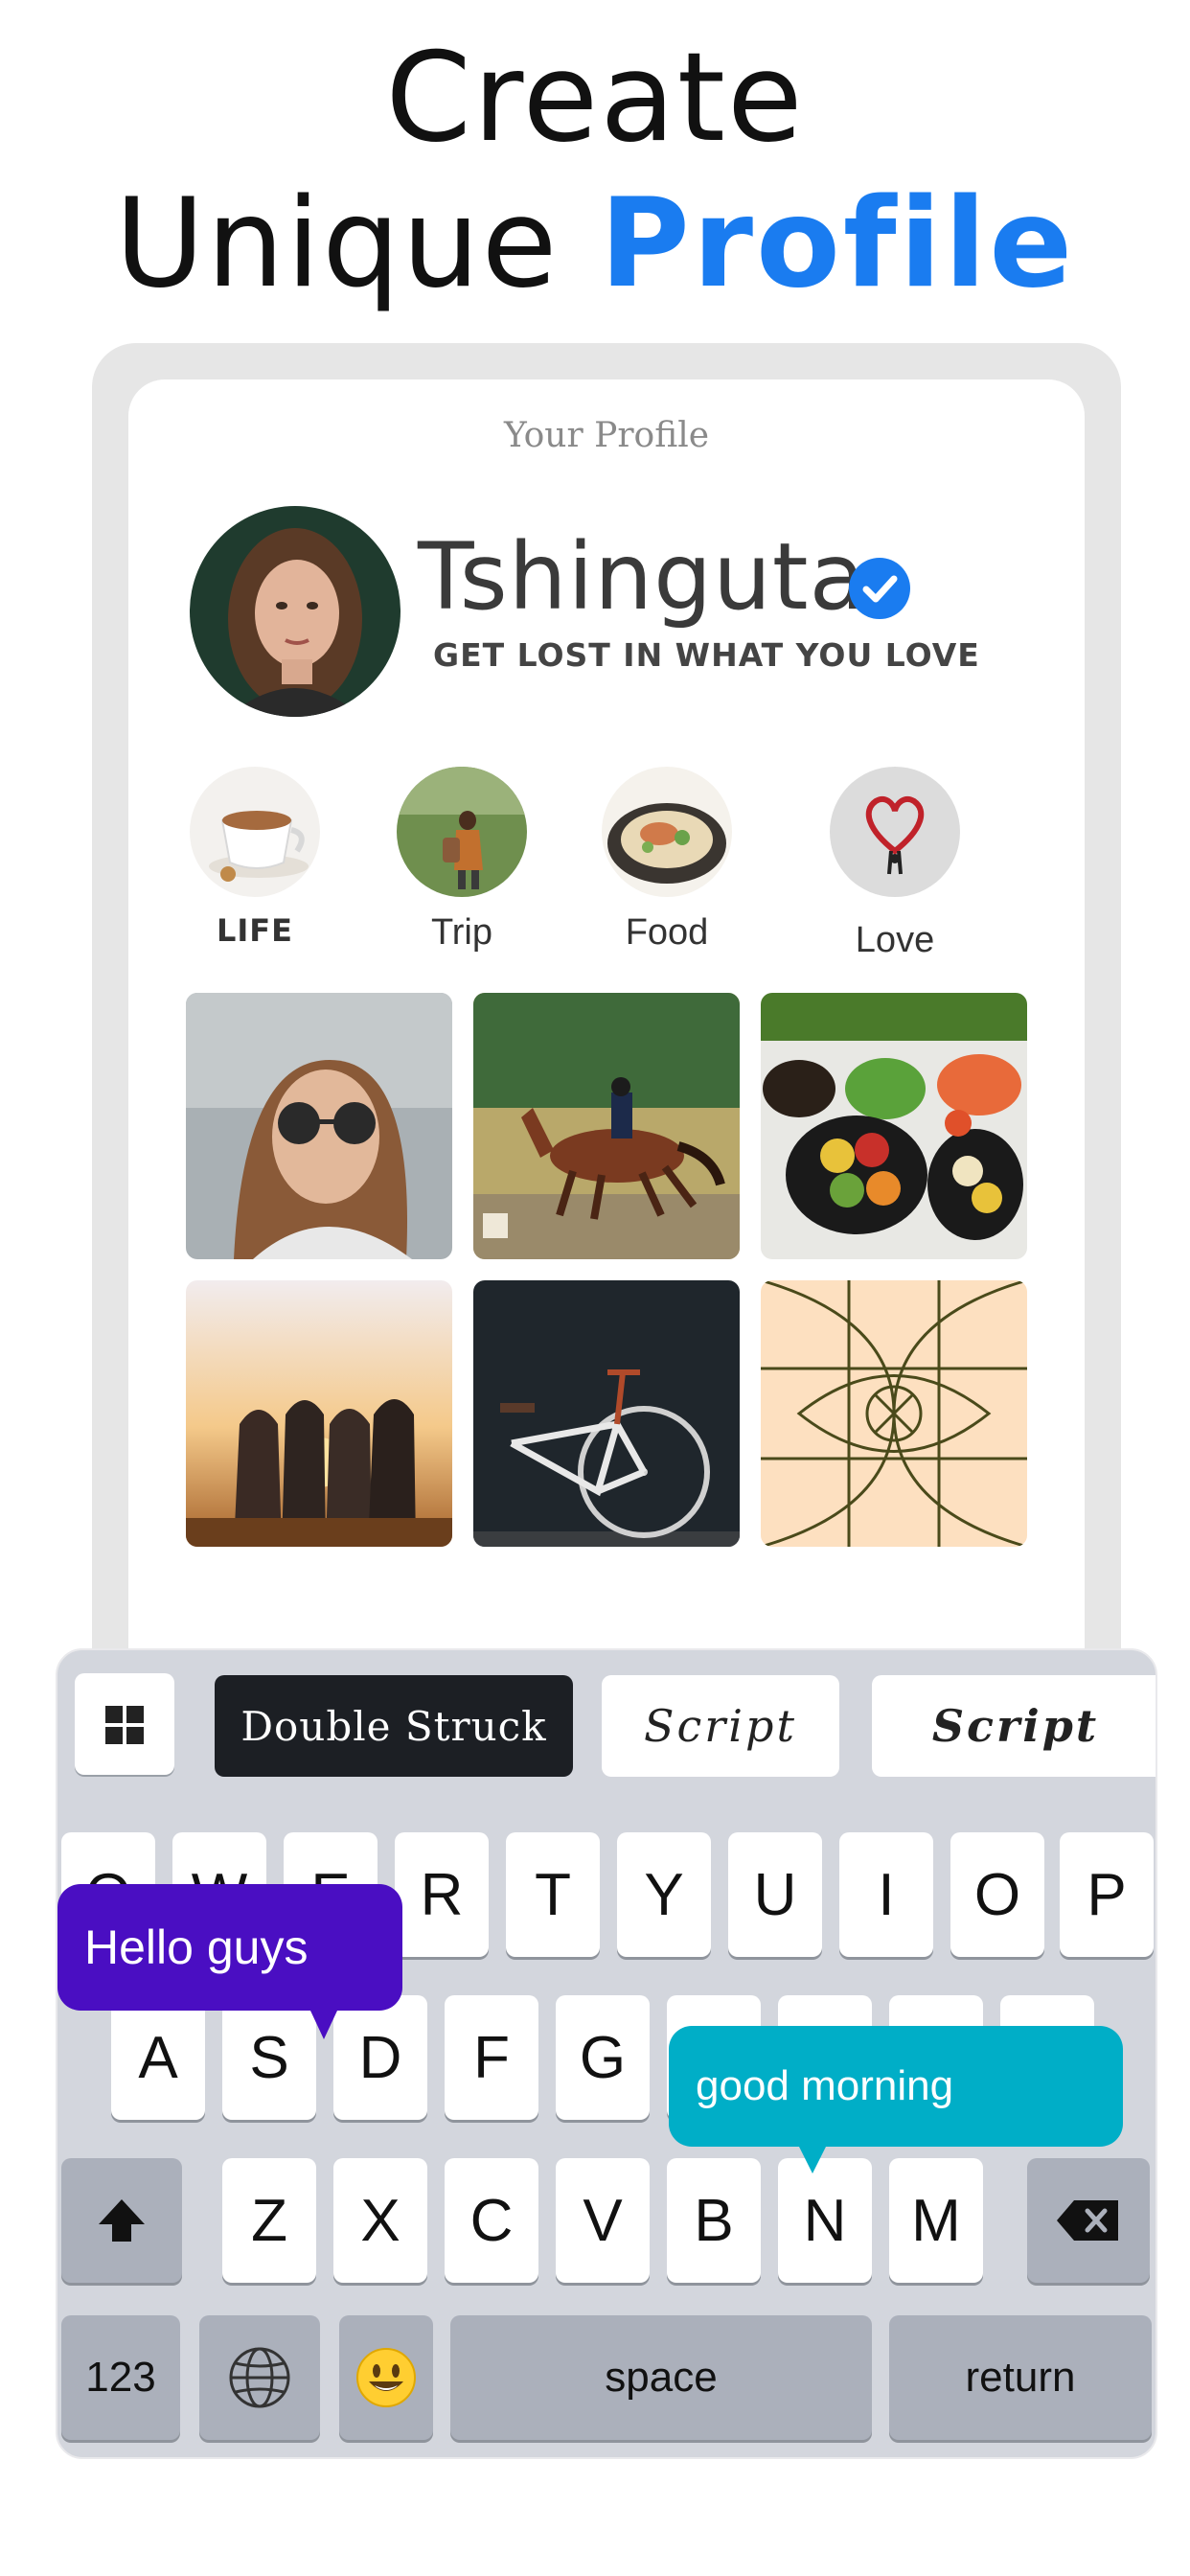 The width and height of the screenshot is (1190, 2576). Describe the element at coordinates (255, 930) in the screenshot. I see `highlight-label: LIFE` at that location.